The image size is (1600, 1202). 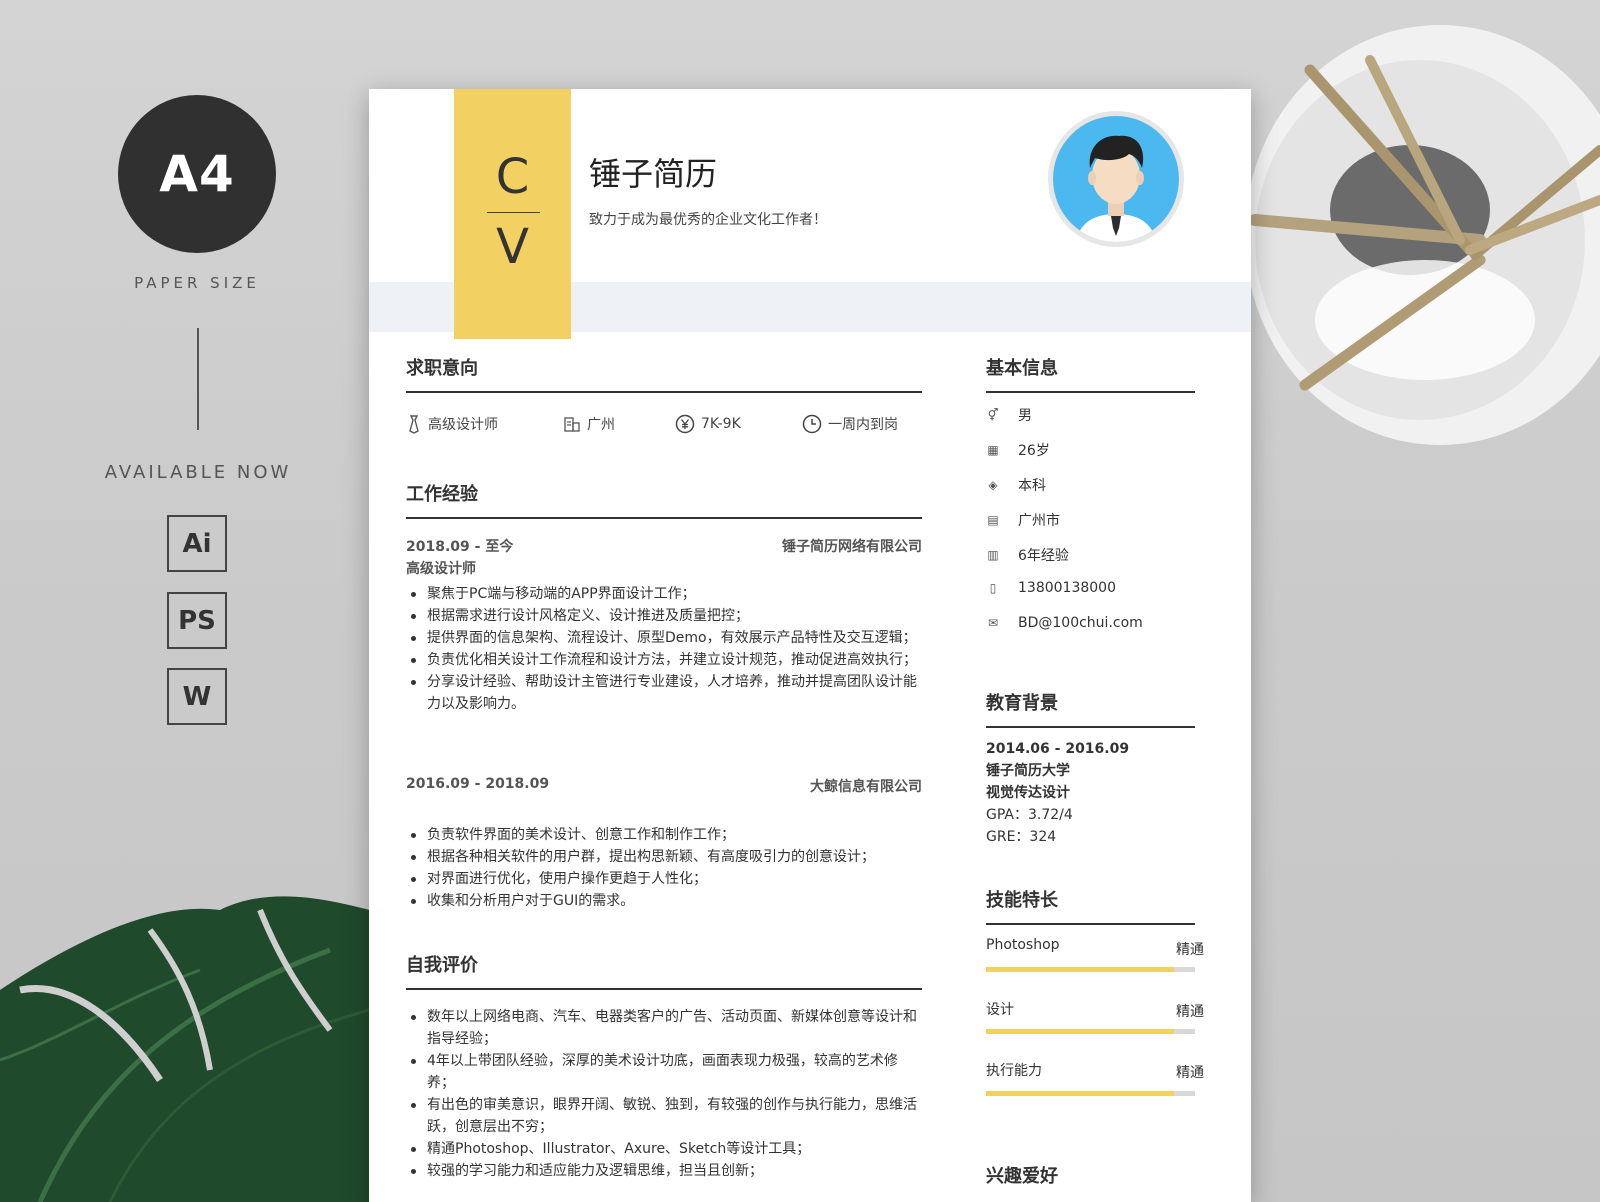 I want to click on divider, so click(x=198, y=379).